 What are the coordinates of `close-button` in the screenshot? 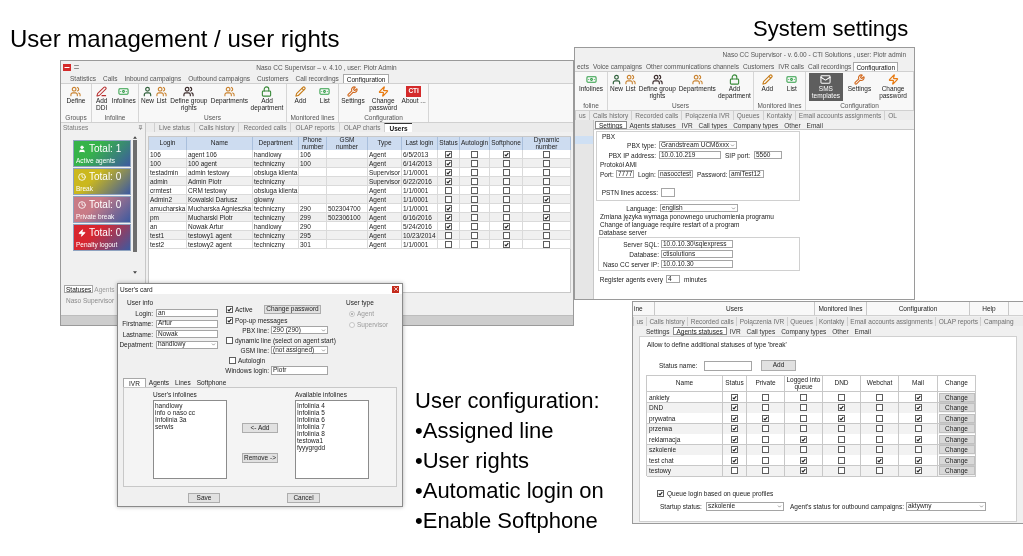 It's located at (395, 289).